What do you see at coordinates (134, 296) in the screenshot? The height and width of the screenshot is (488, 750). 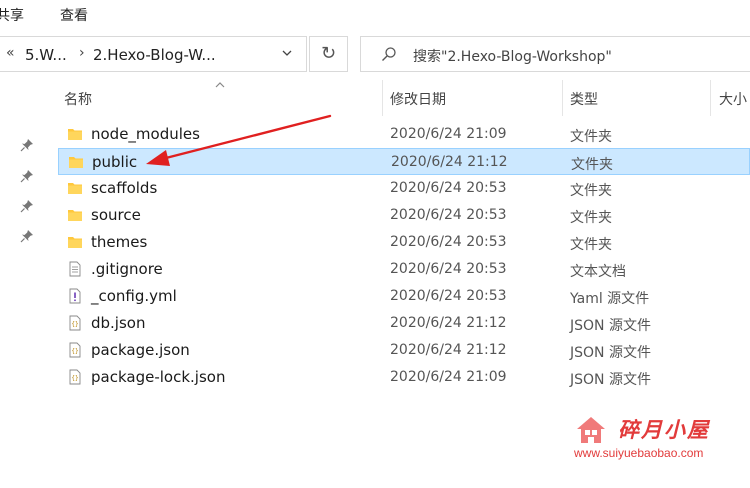 I see `file-name: _config.yml` at bounding box center [134, 296].